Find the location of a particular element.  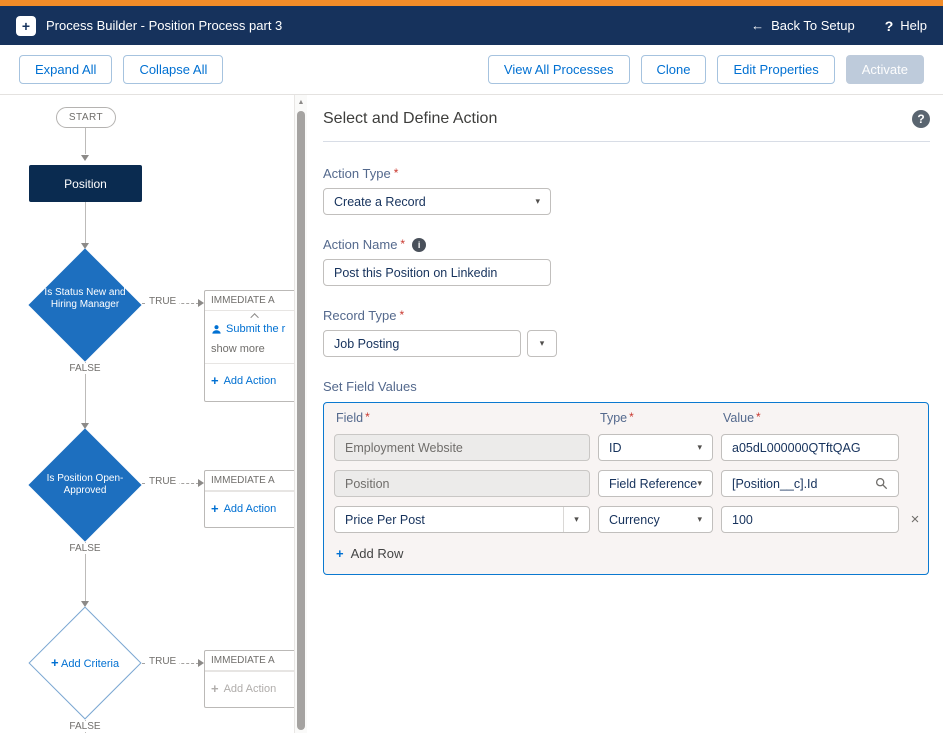

chevron-up-icon is located at coordinates (255, 316).